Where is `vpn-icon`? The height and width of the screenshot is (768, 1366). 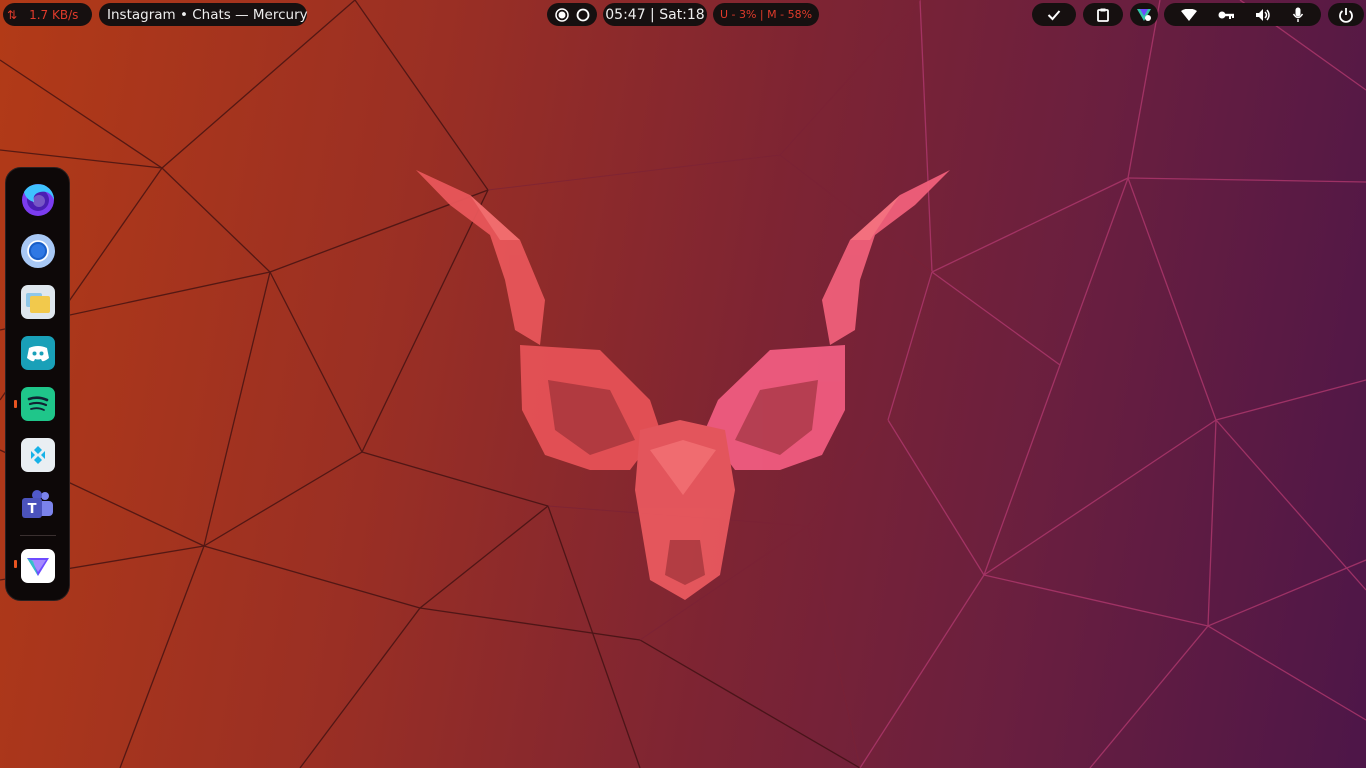
vpn-icon is located at coordinates (1144, 14).